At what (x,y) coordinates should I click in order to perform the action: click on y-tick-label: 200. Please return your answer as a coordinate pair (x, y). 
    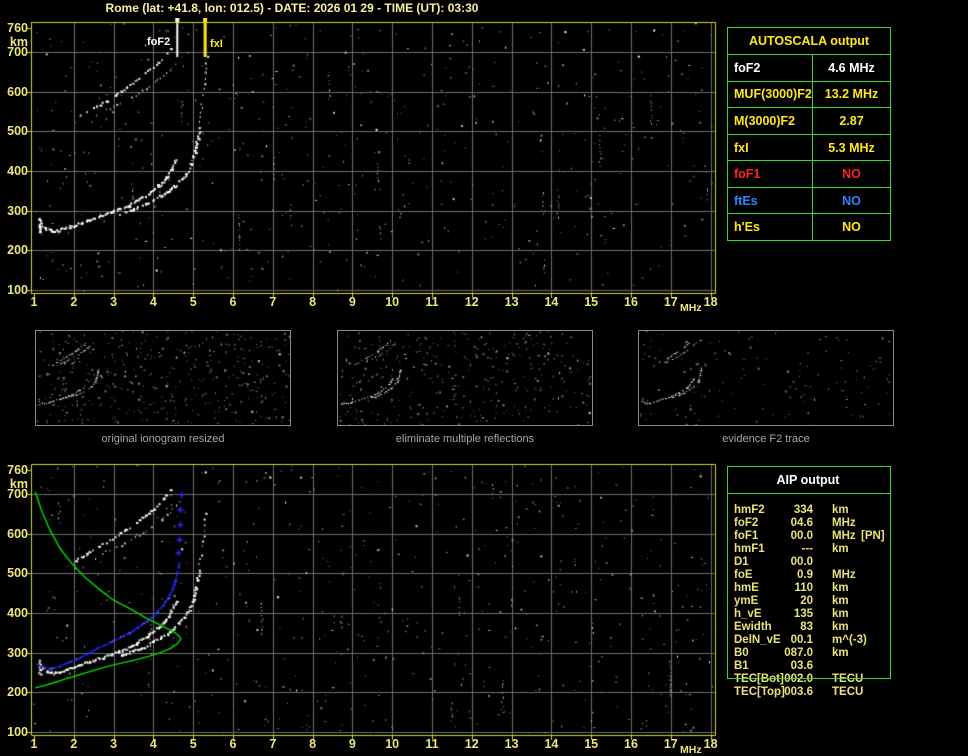
    Looking at the image, I should click on (17, 692).